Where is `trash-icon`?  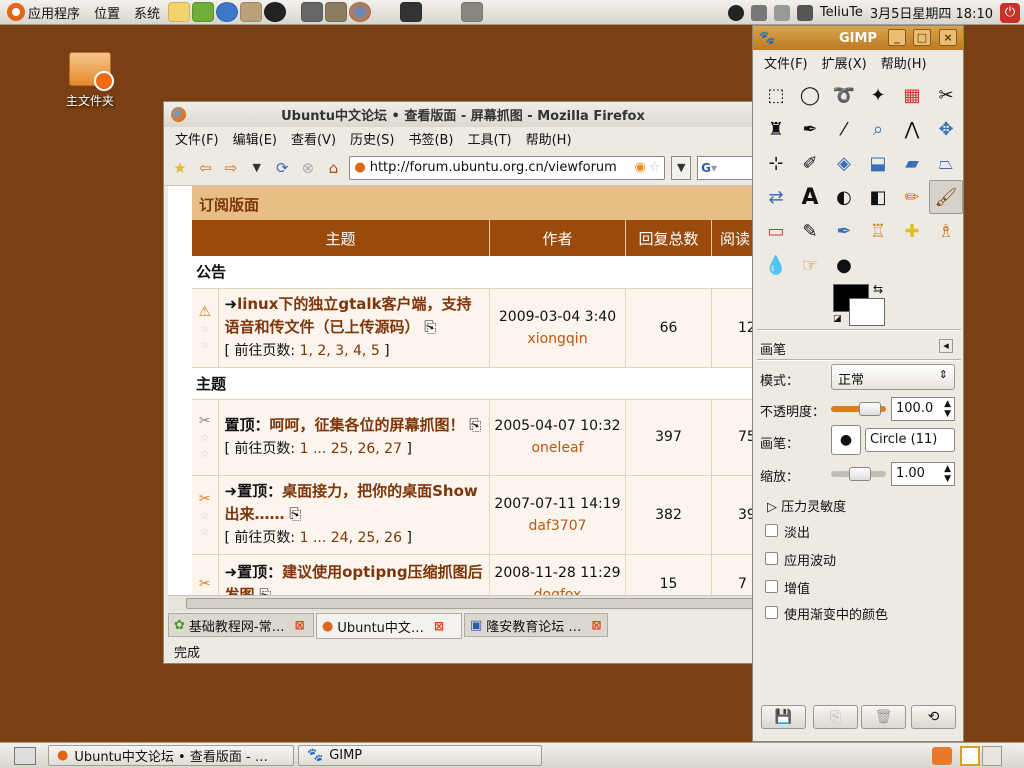
trash-icon is located at coordinates (942, 756).